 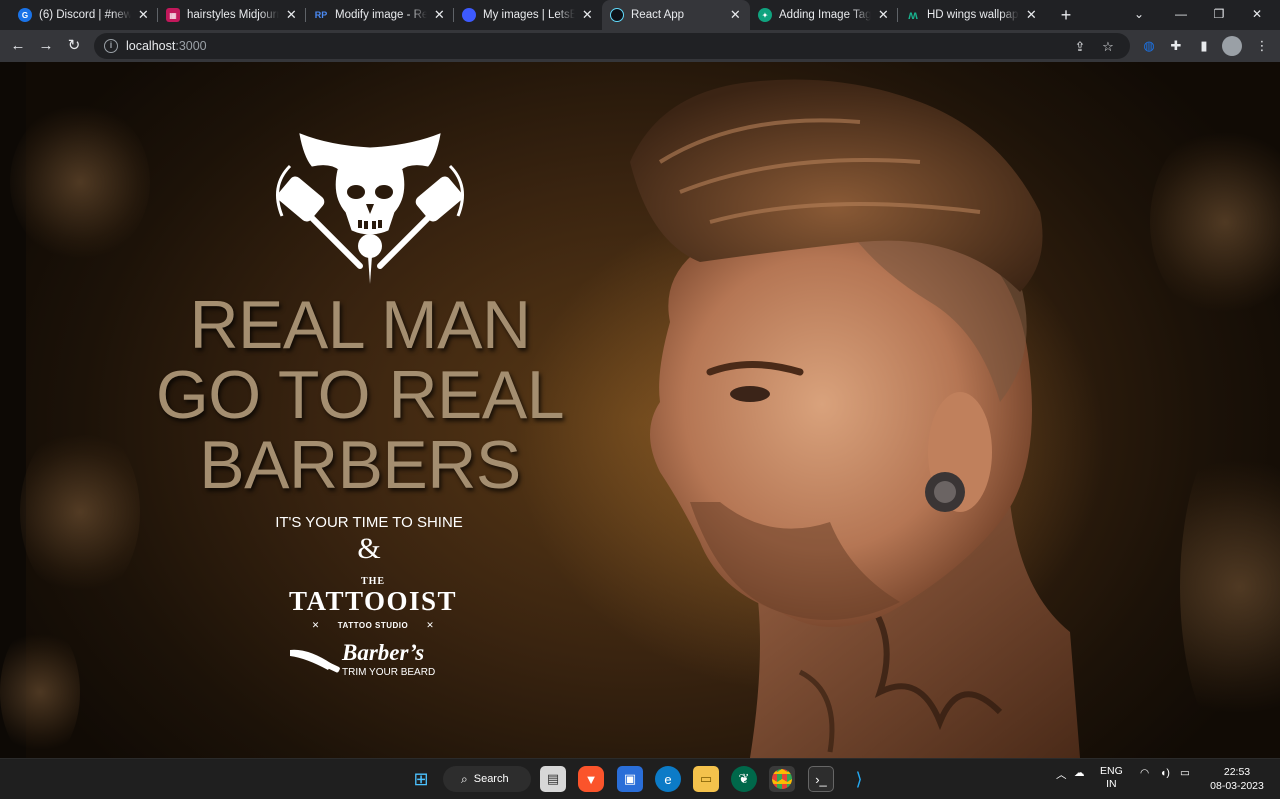 What do you see at coordinates (859, 779) in the screenshot?
I see `vscode-icon: ⟩` at bounding box center [859, 779].